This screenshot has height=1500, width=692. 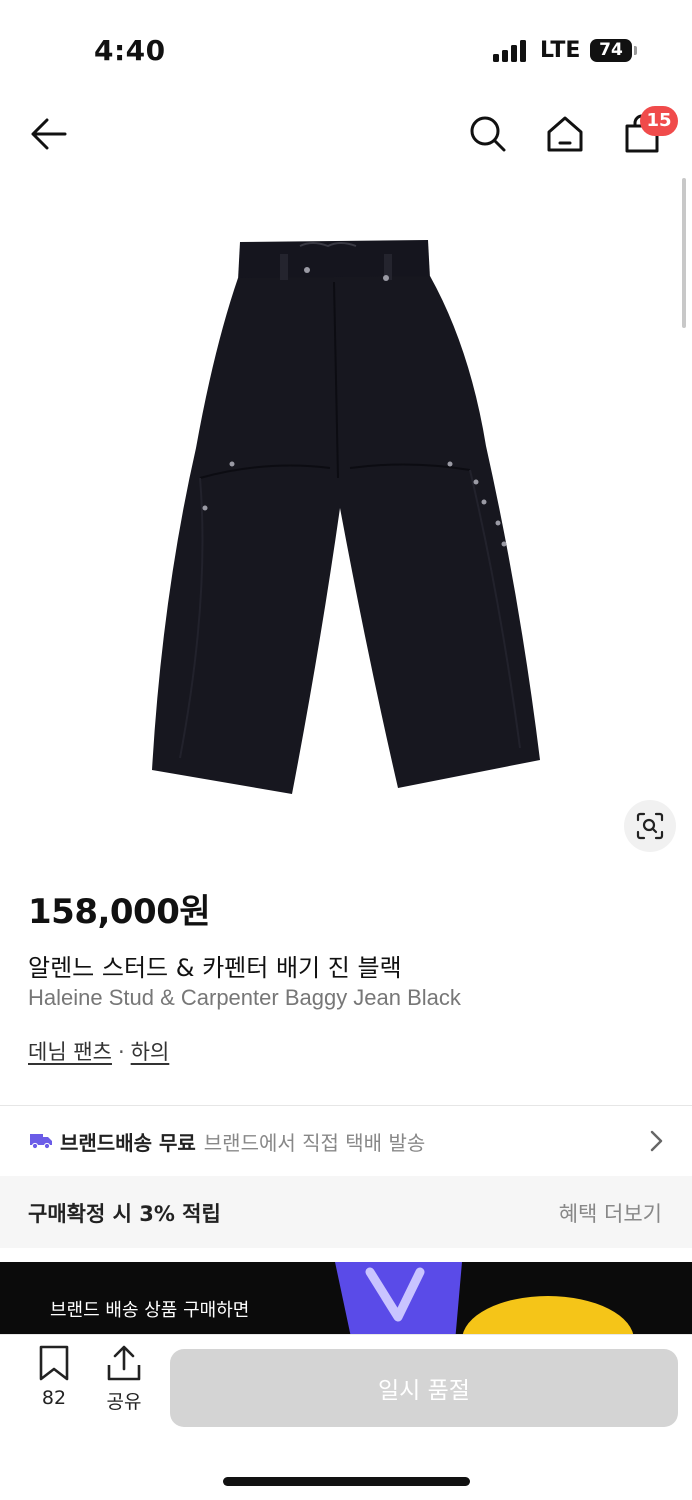 I want to click on category-link-bottoms: 하의, so click(x=150, y=1052).